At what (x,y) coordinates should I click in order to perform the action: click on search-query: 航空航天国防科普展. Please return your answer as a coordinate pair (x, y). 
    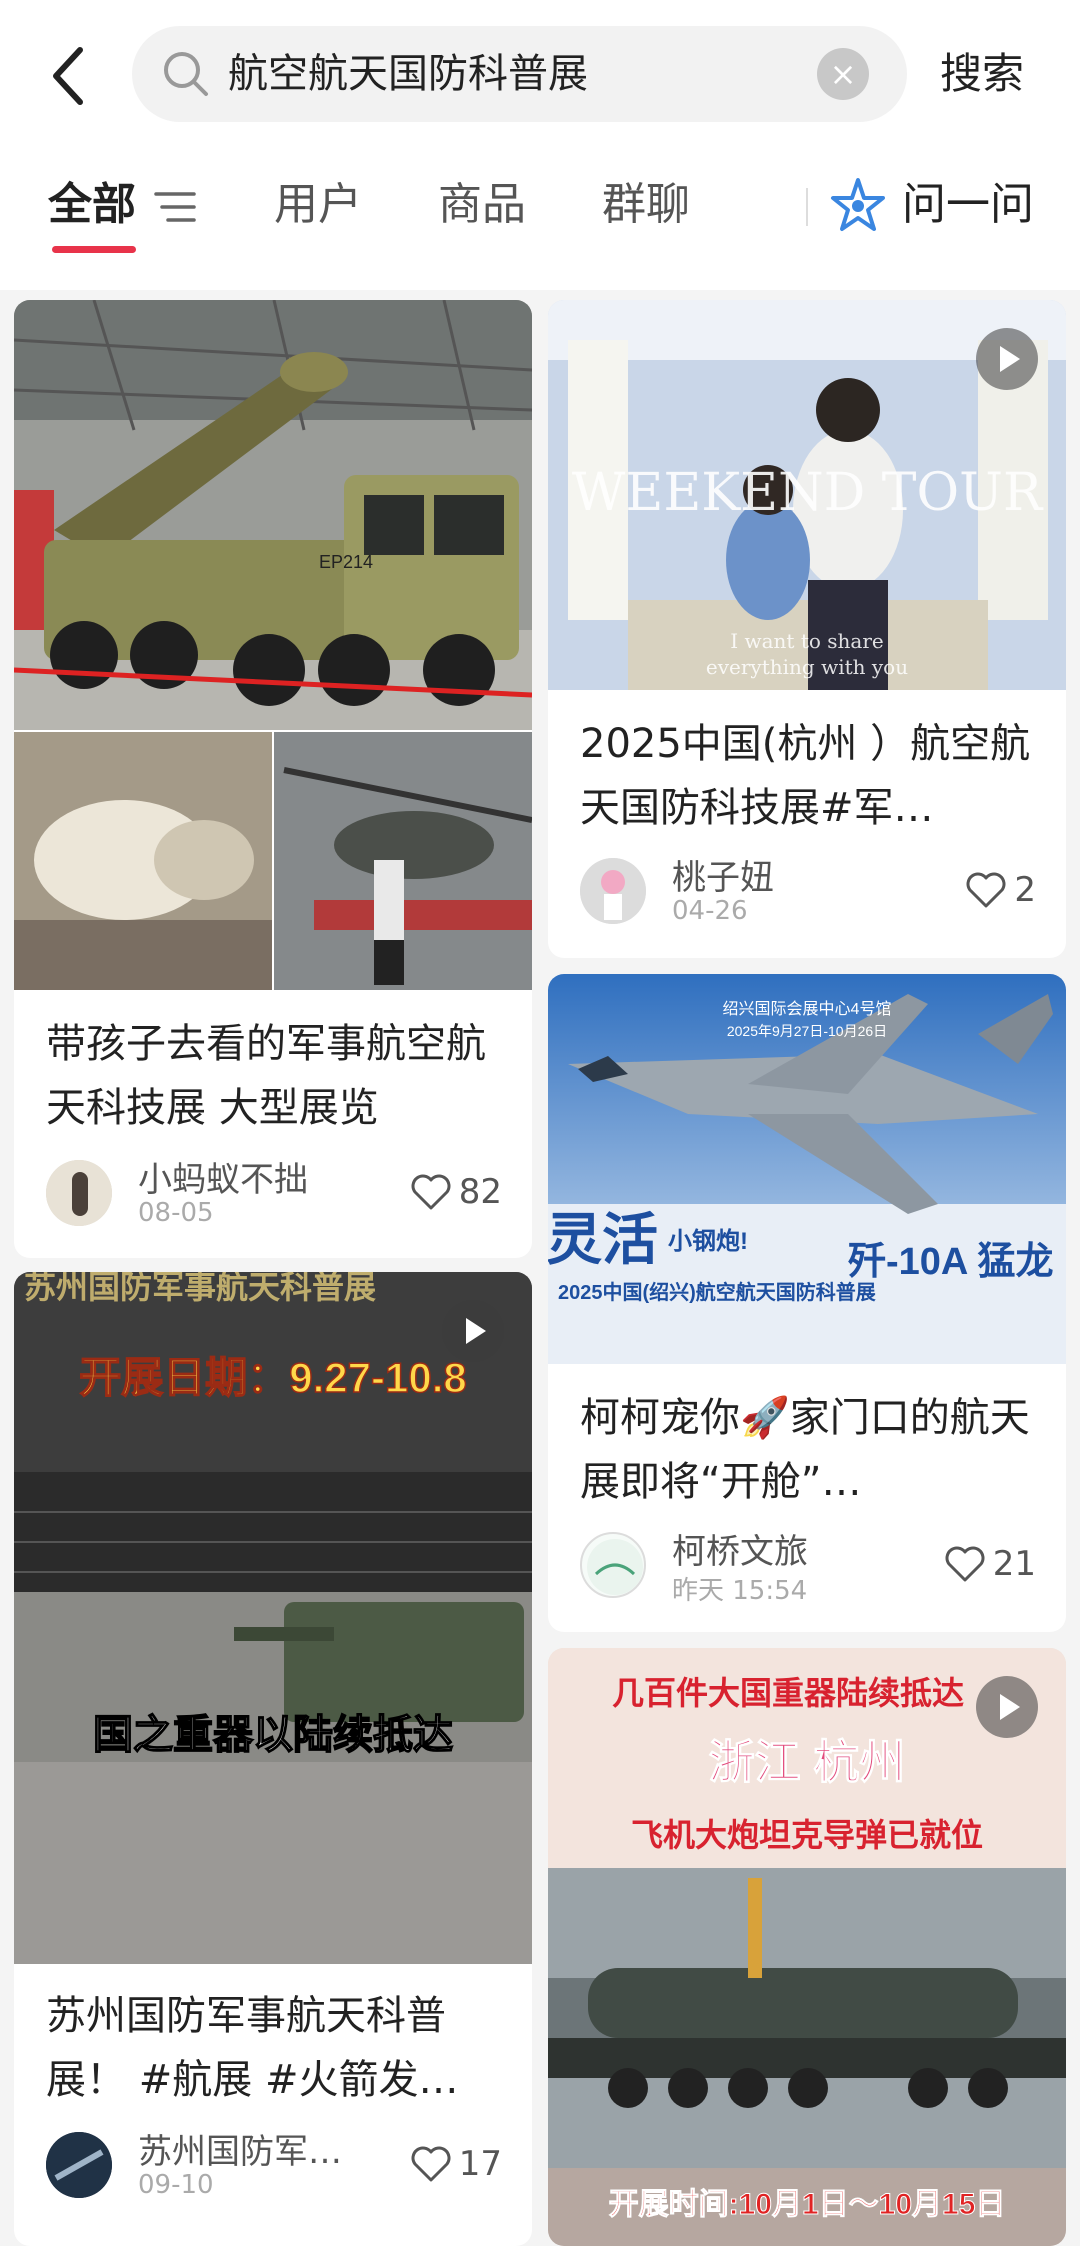
    Looking at the image, I should click on (408, 74).